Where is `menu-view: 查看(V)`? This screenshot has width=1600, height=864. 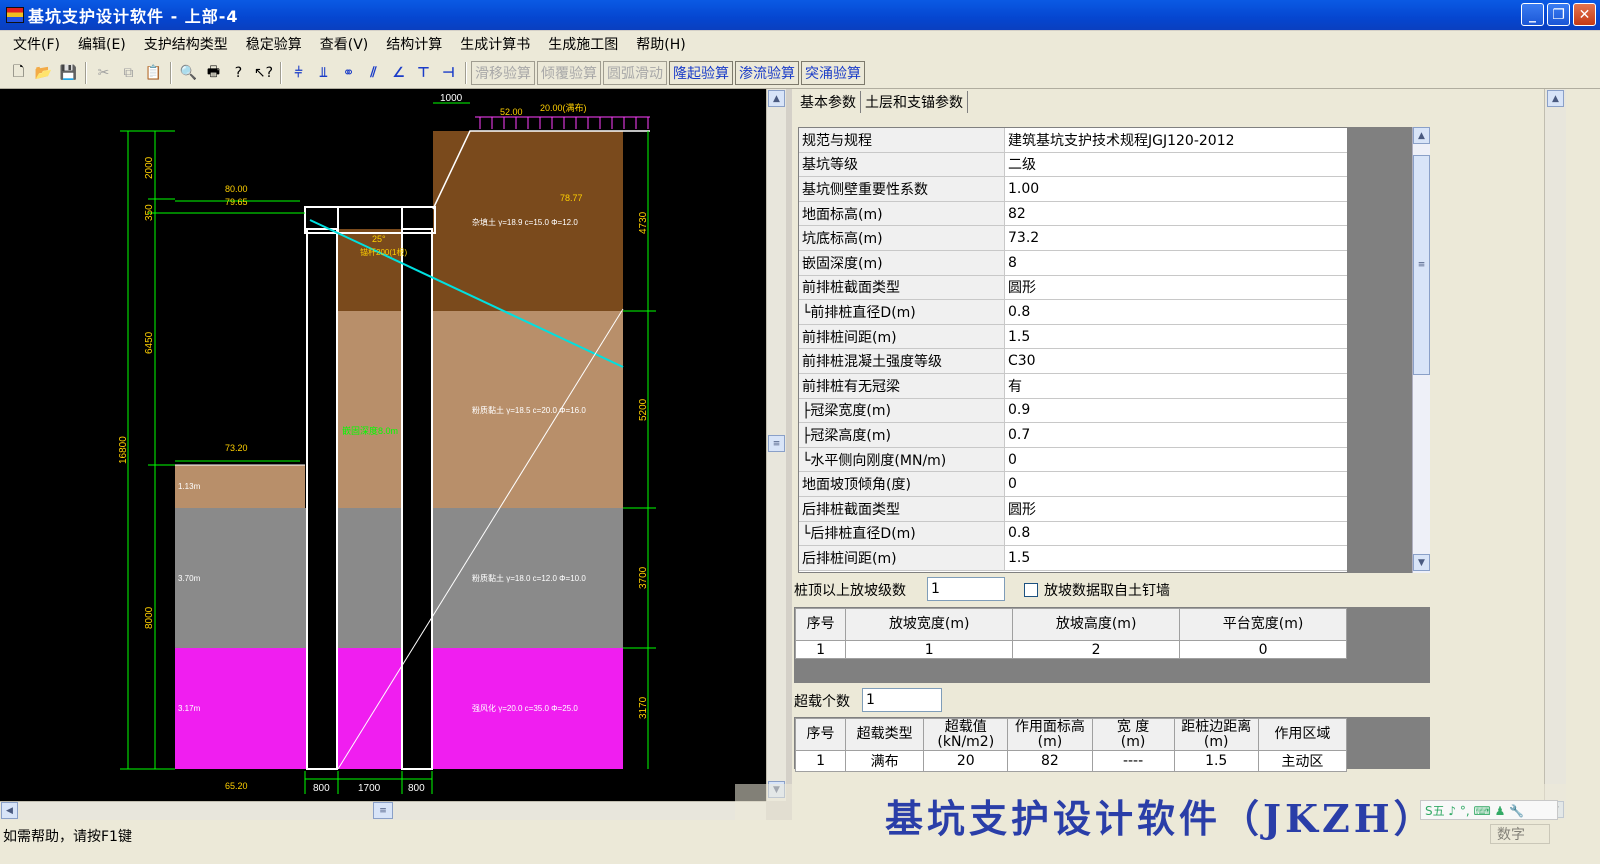 menu-view: 查看(V) is located at coordinates (344, 44).